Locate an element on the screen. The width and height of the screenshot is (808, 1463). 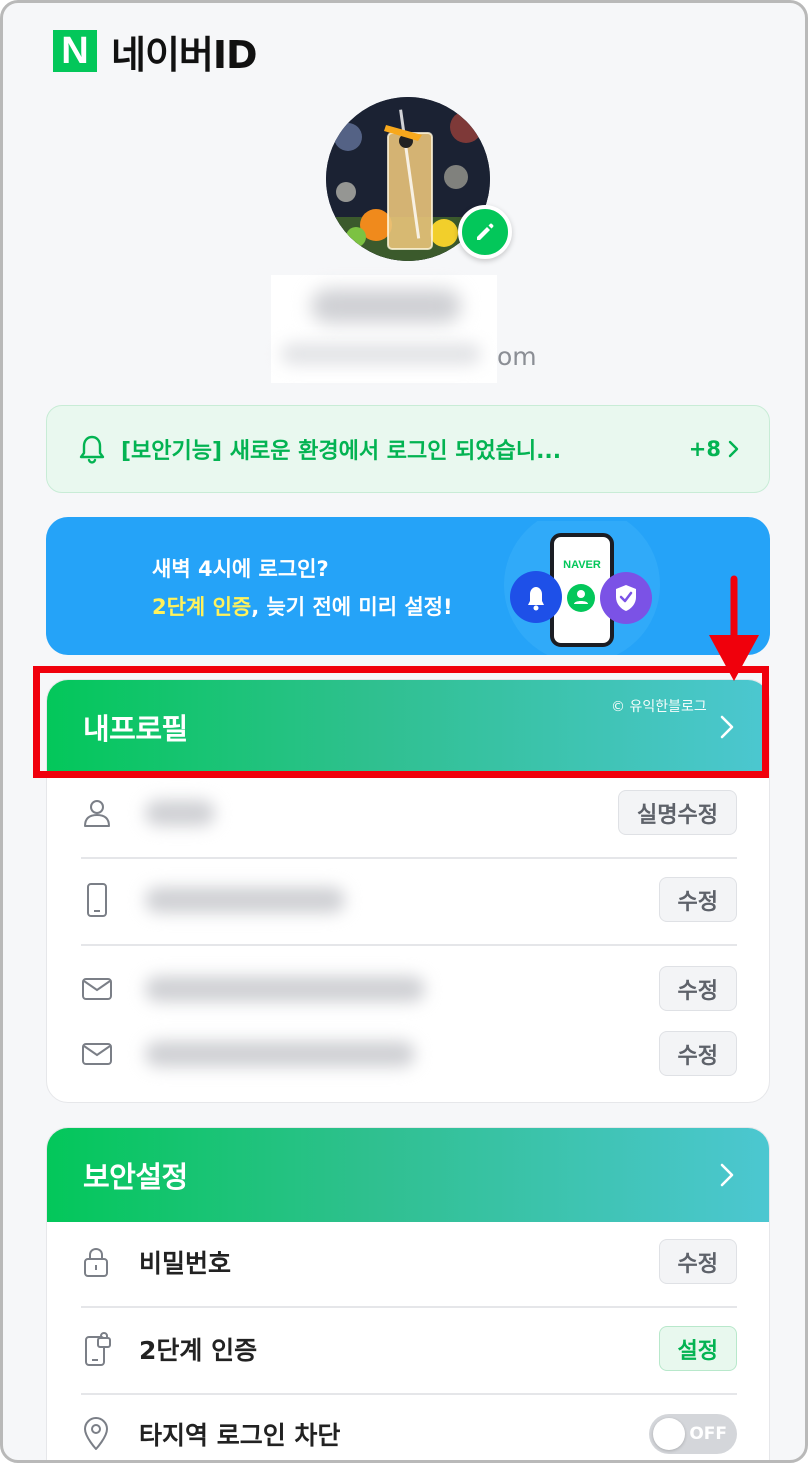
region-block-label: 타지역 로그인 차단 is located at coordinates (240, 1435).